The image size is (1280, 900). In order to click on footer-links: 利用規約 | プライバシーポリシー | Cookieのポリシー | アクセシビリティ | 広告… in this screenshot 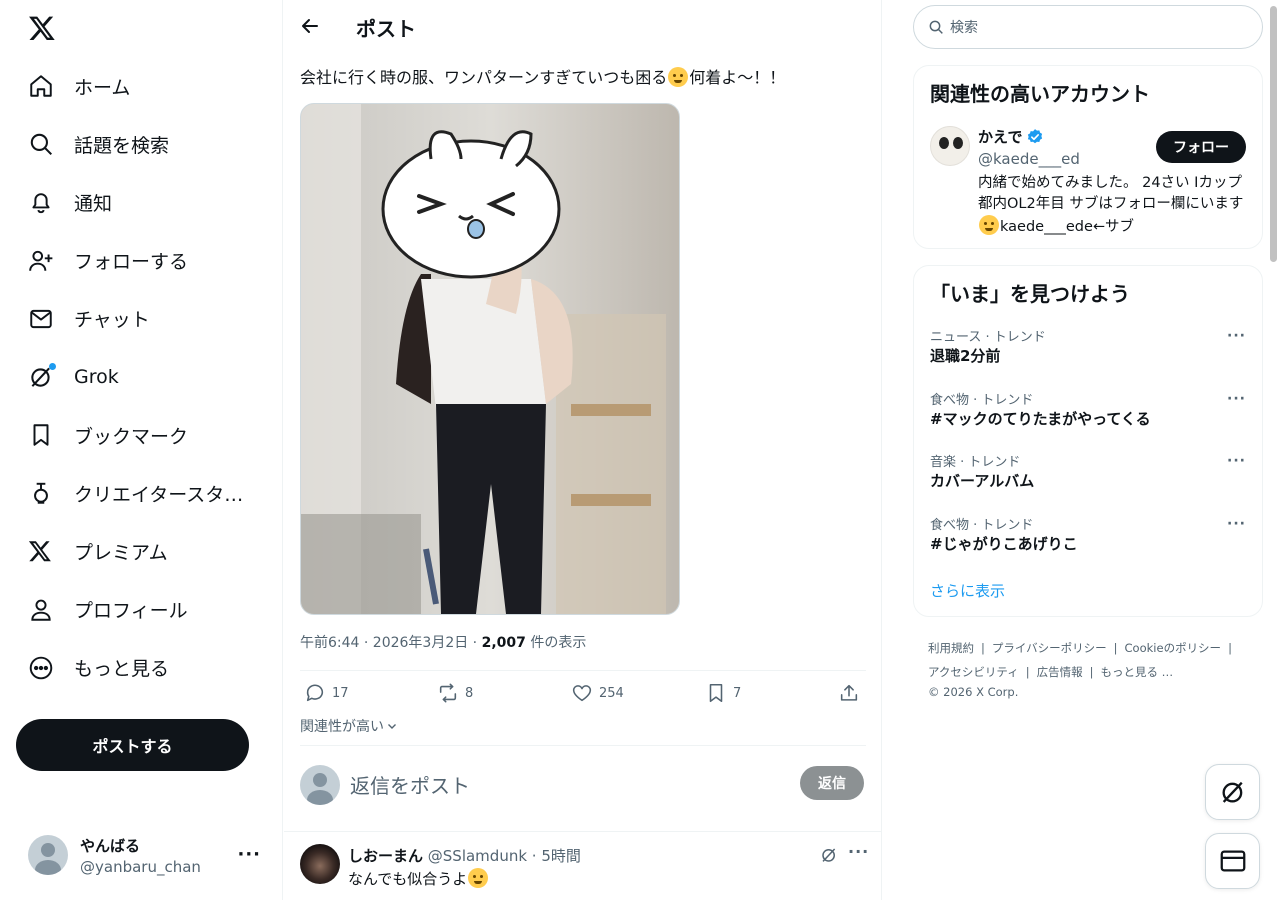, I will do `click(1093, 672)`.